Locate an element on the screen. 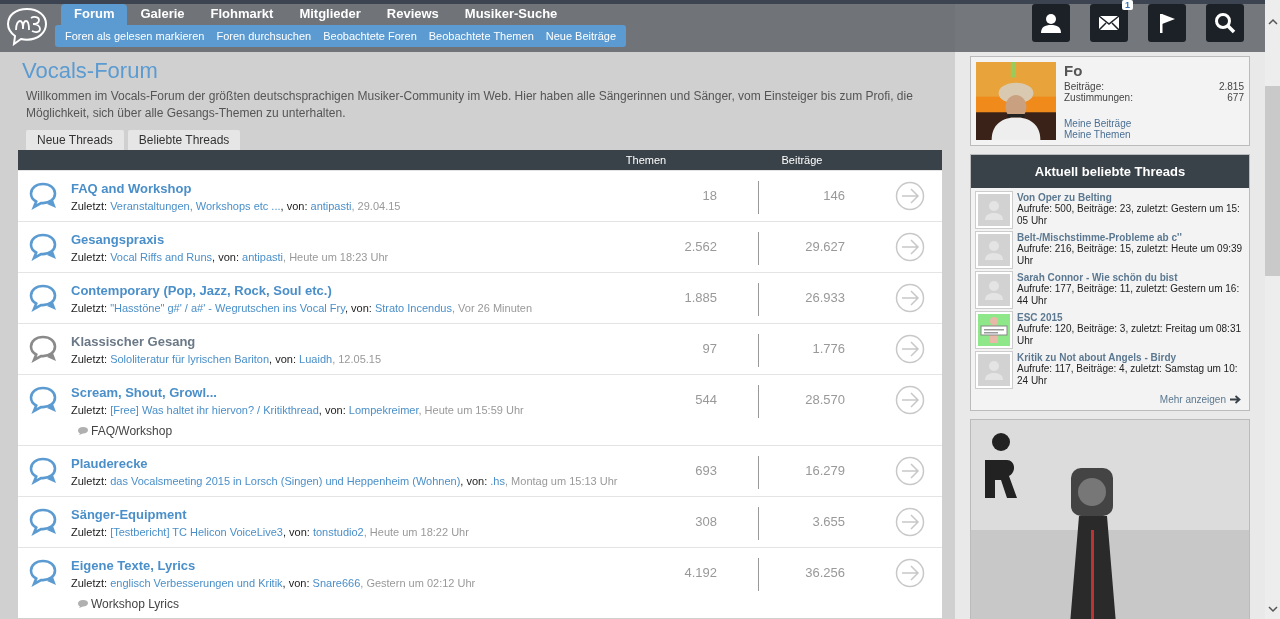 This screenshot has width=1280, height=619. stat-value: 2.815 is located at coordinates (1231, 86).